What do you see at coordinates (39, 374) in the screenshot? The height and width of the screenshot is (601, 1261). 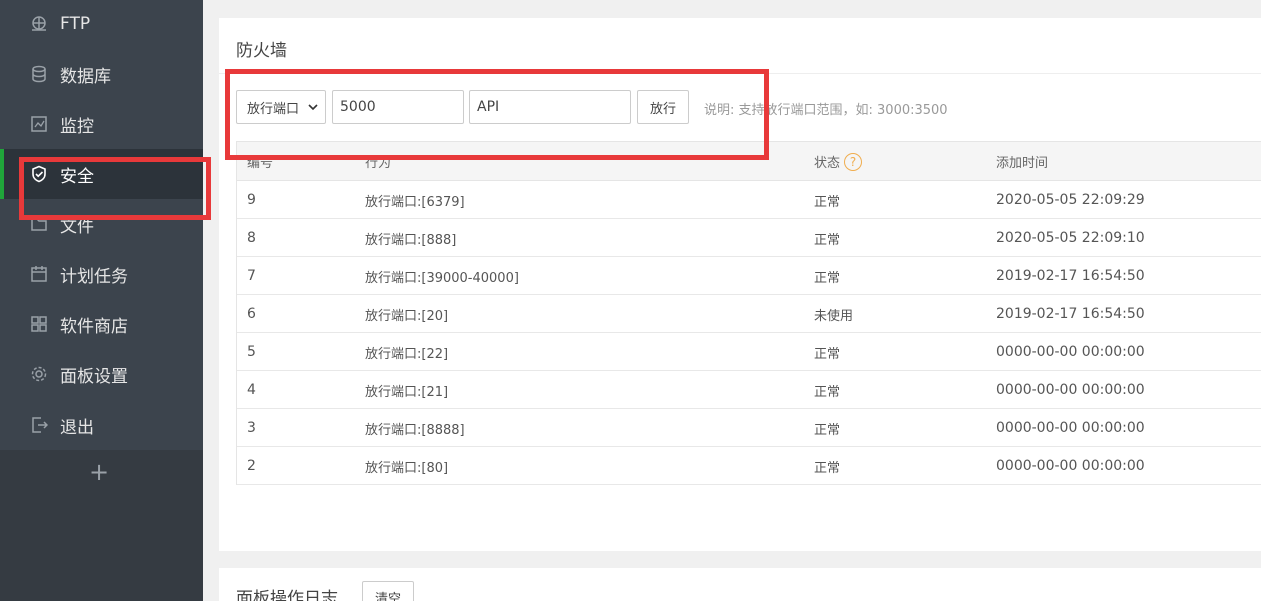 I see `gear-icon` at bounding box center [39, 374].